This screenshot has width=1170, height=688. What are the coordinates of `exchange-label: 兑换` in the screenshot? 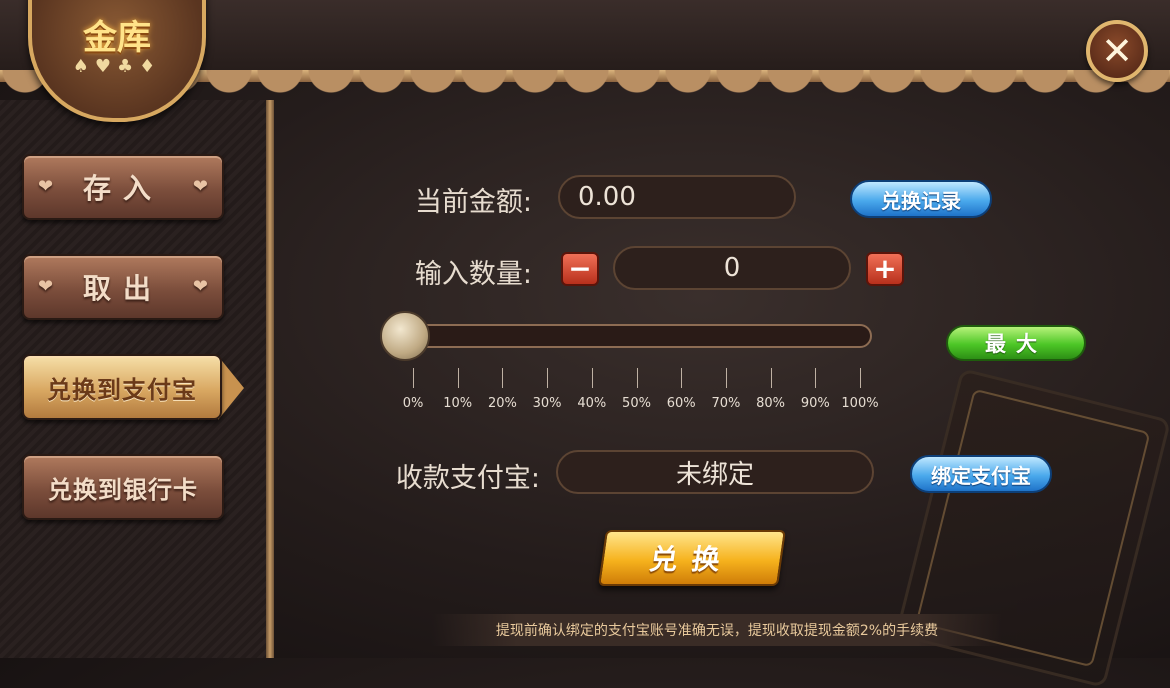 It's located at (692, 559).